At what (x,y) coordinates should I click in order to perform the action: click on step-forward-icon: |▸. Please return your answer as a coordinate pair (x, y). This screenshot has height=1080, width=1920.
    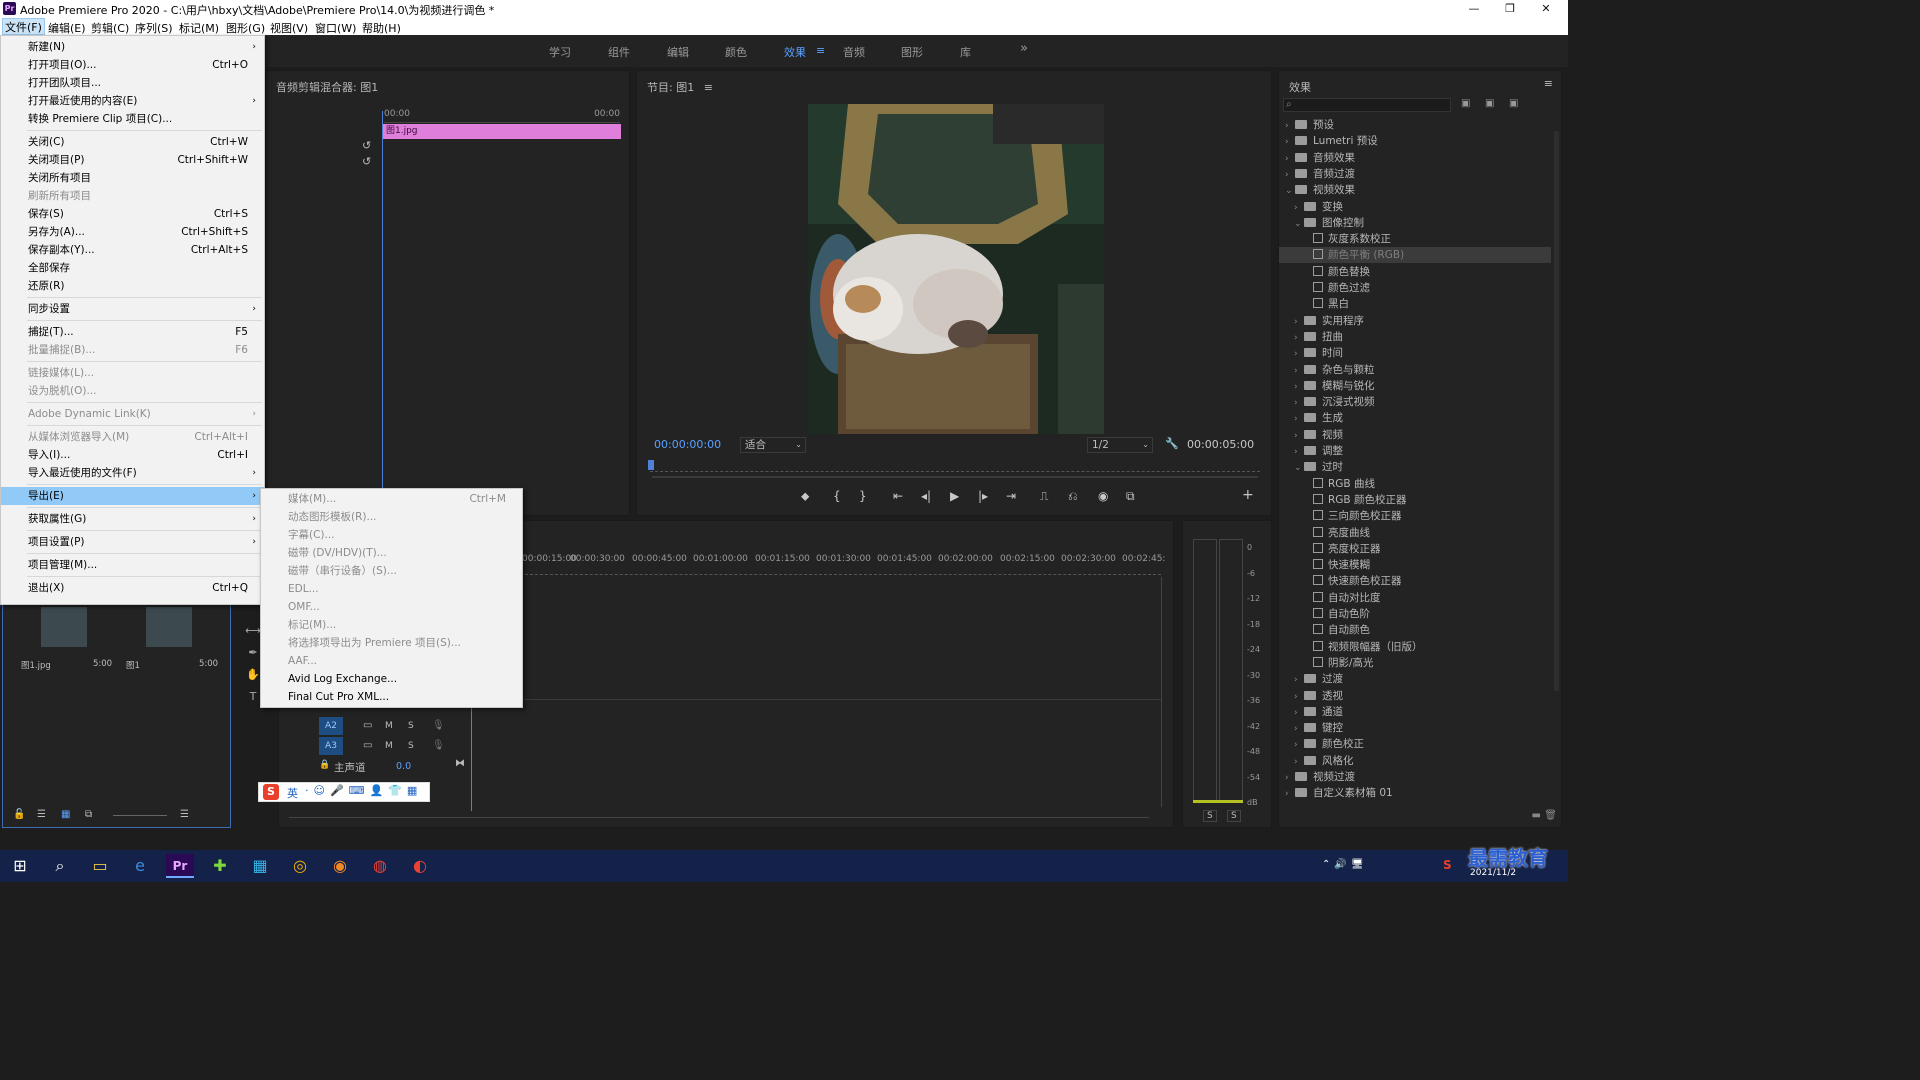
    Looking at the image, I should click on (983, 496).